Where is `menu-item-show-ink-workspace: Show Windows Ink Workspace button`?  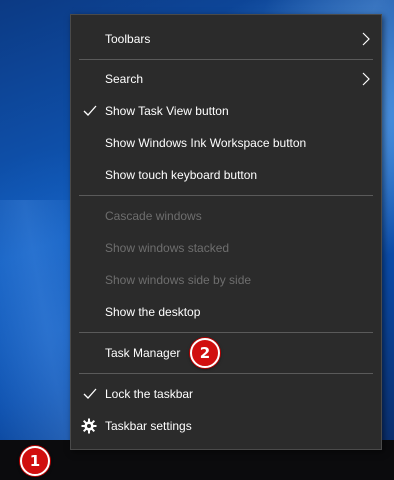 menu-item-show-ink-workspace: Show Windows Ink Workspace button is located at coordinates (226, 143).